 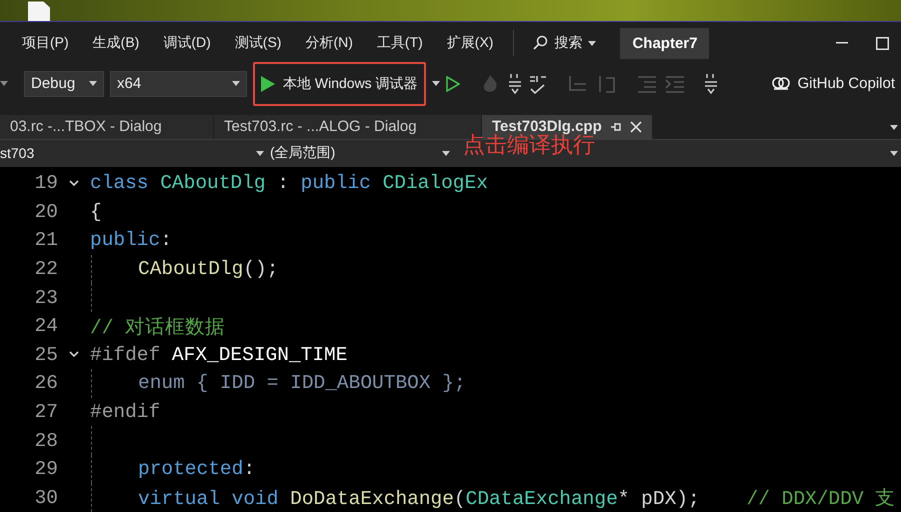 I want to click on menu-item: 项目(P), so click(x=40, y=43).